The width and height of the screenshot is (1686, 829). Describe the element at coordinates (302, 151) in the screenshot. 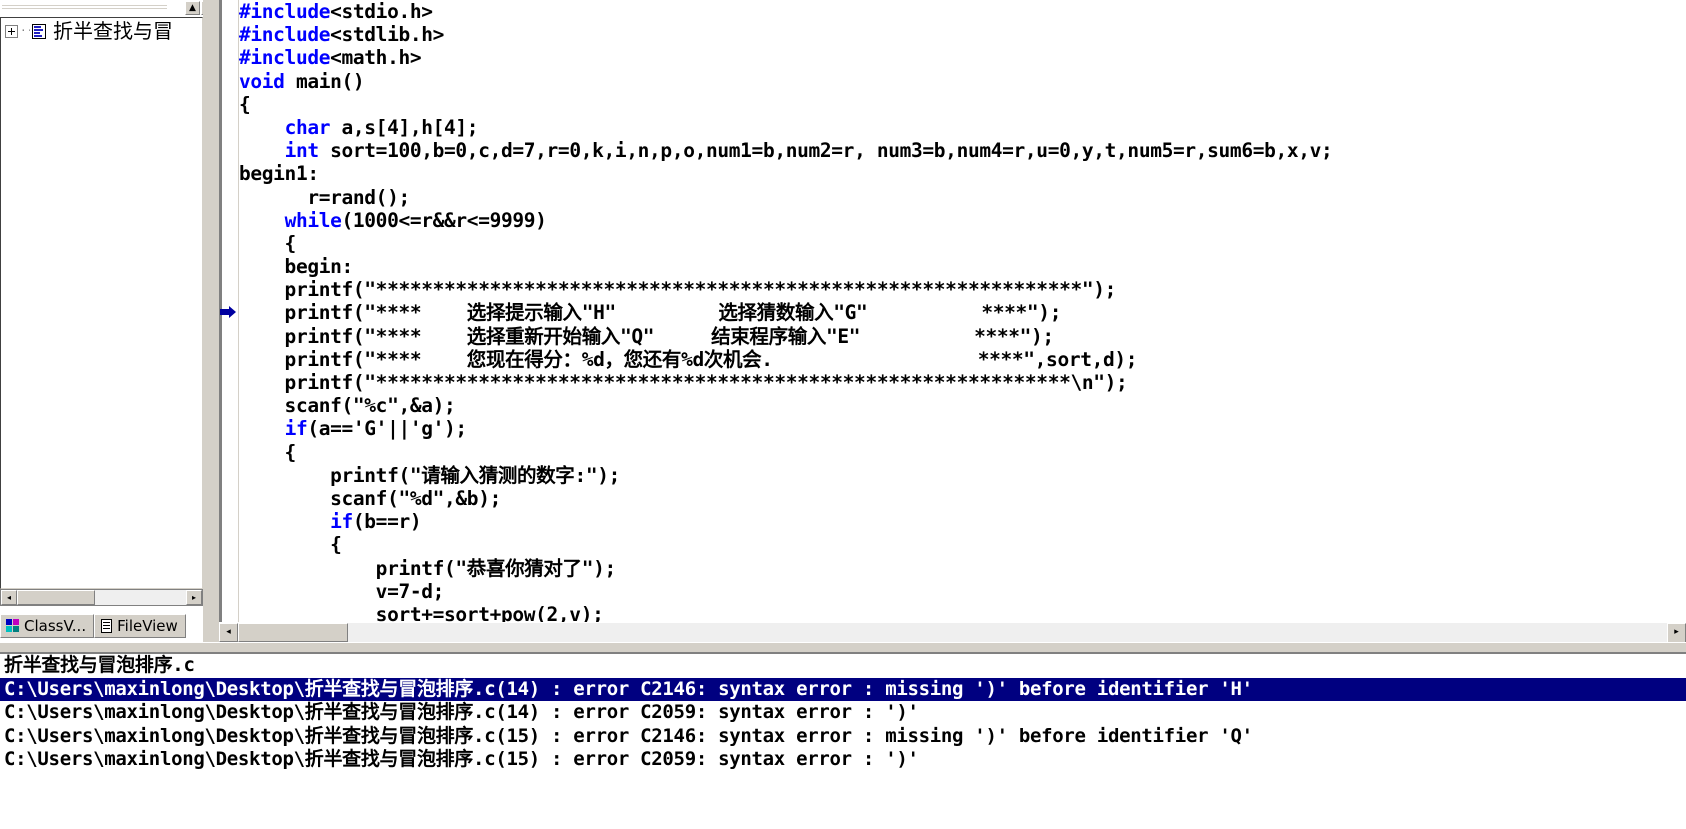

I see `code-keyword: int` at that location.